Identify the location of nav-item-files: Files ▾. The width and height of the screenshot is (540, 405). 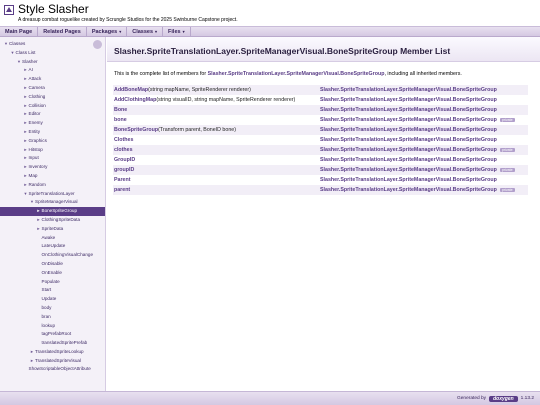
(177, 31).